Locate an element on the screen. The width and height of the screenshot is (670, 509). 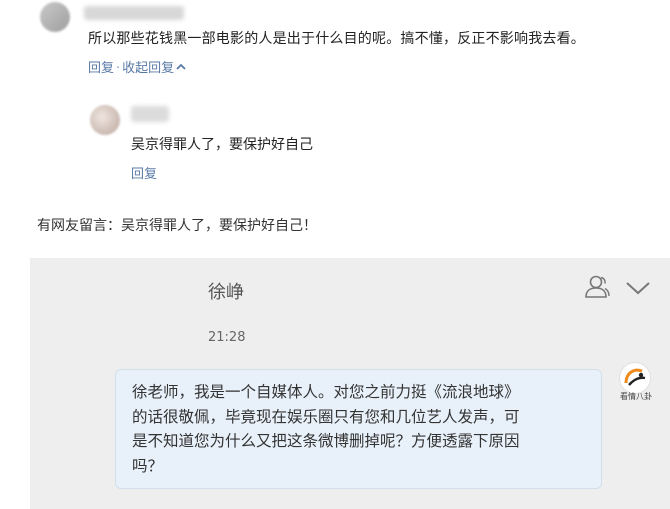
reply-reply-link: 回复 is located at coordinates (144, 172).